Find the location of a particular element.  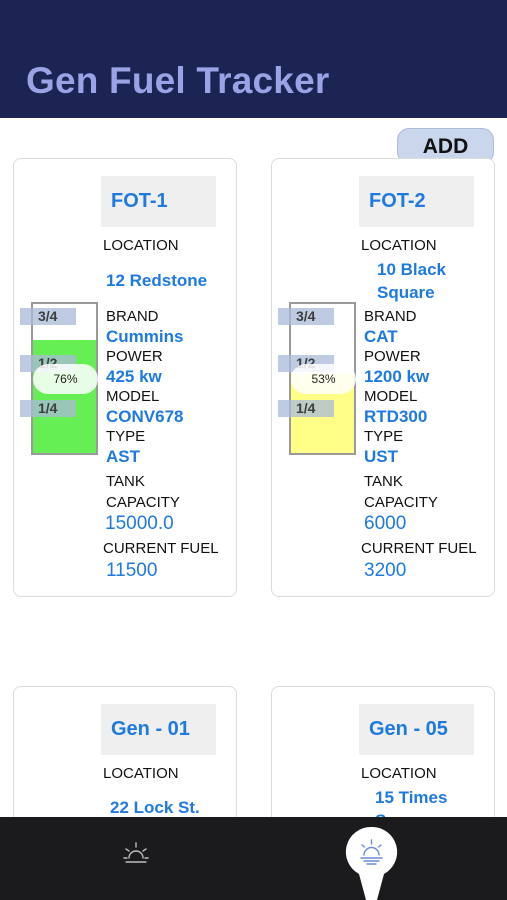

fuel-gauge: 3/4 1/2 1/4 76% is located at coordinates (59, 378).